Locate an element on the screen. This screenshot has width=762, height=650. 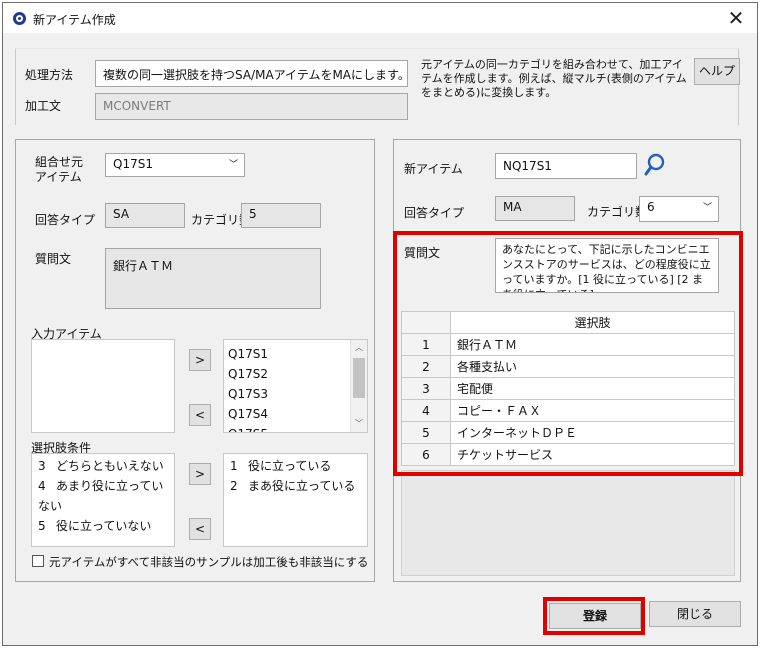
question-field: 銀行ＡＴＭ is located at coordinates (213, 278).